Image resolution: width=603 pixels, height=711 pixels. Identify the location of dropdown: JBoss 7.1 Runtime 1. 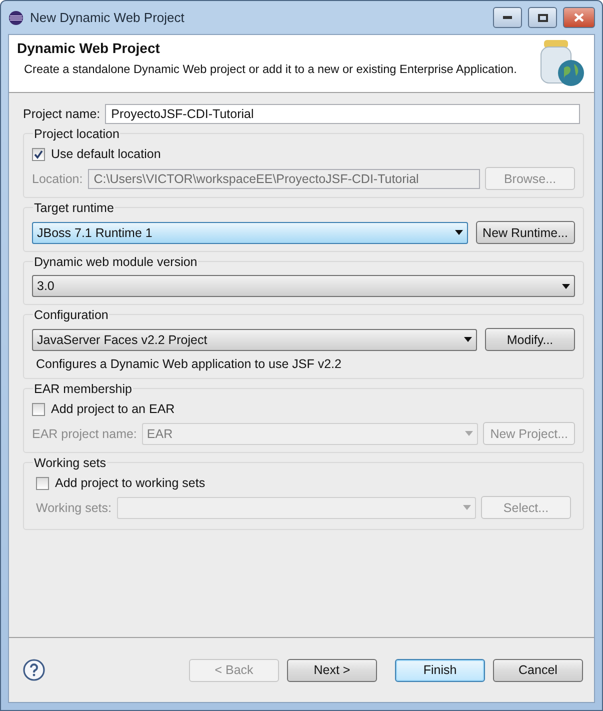
(250, 233).